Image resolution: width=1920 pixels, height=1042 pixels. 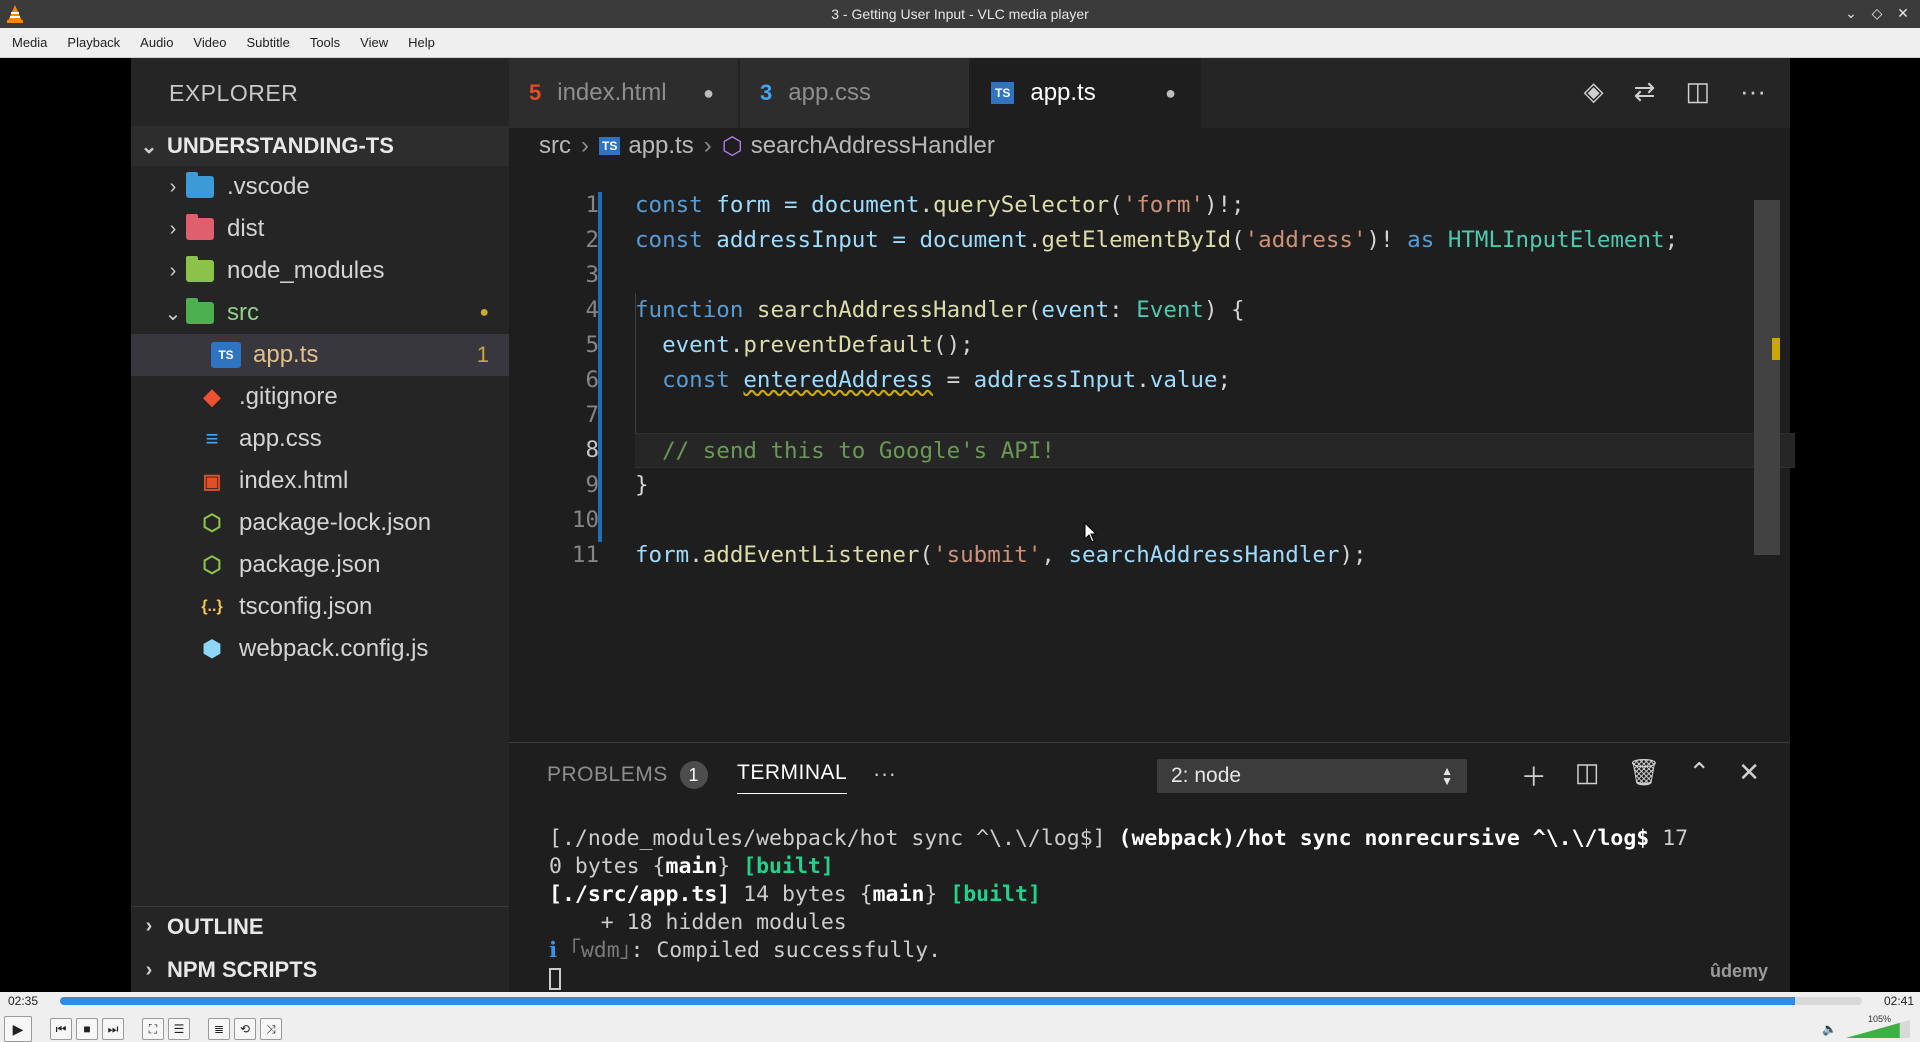 What do you see at coordinates (1829, 1029) in the screenshot?
I see `speaker-icon: 🔈` at bounding box center [1829, 1029].